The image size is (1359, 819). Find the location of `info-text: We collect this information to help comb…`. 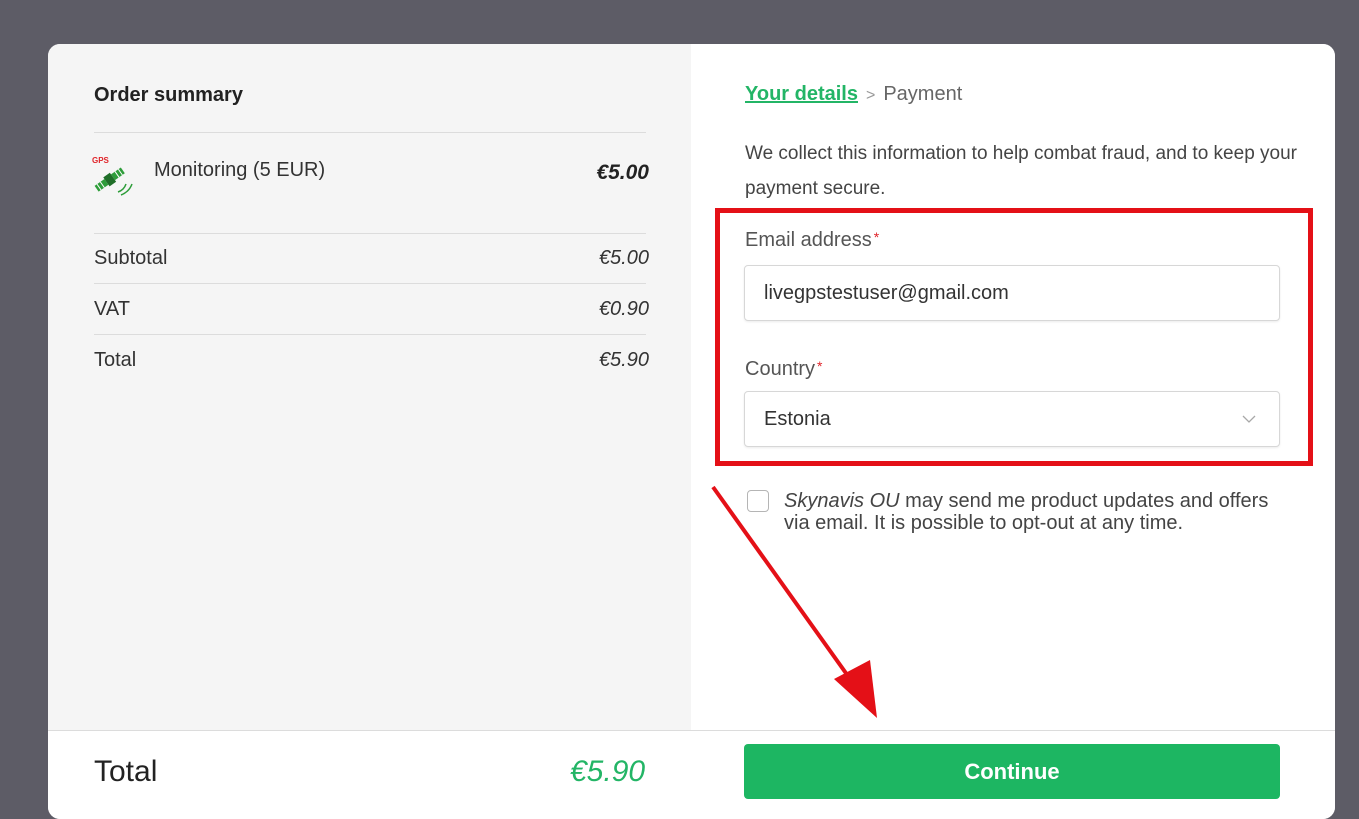

info-text: We collect this information to help comb… is located at coordinates (1021, 171).